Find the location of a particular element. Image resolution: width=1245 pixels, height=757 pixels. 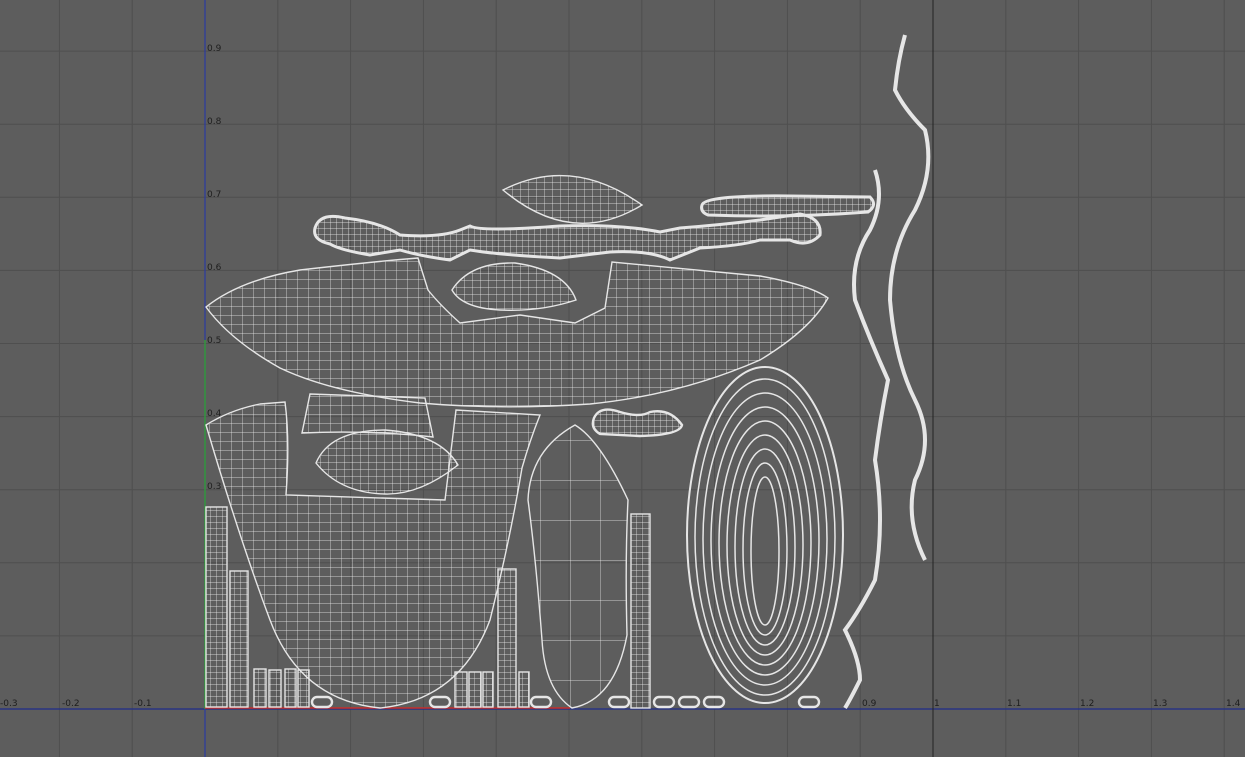

uv-shell-upper-strip is located at coordinates (787, 206).